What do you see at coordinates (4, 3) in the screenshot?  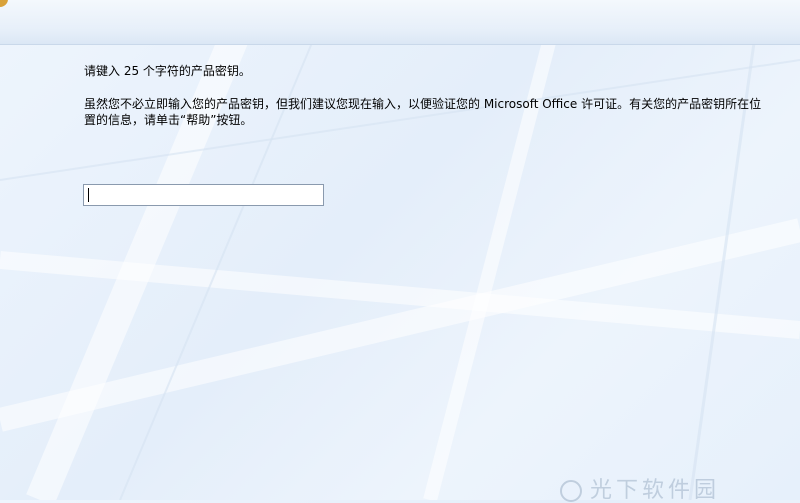 I see `office-logo-icon` at bounding box center [4, 3].